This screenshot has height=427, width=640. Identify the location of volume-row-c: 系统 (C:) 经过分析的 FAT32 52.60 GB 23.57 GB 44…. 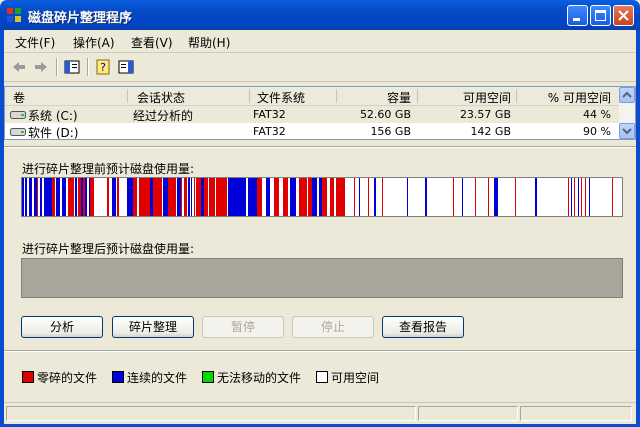
(312, 114).